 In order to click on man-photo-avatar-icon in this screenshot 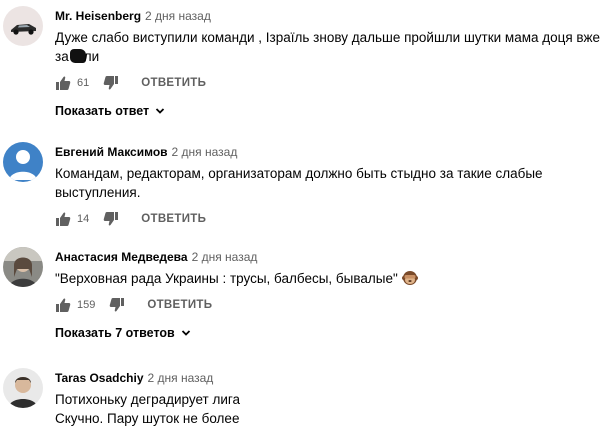, I will do `click(23, 388)`.